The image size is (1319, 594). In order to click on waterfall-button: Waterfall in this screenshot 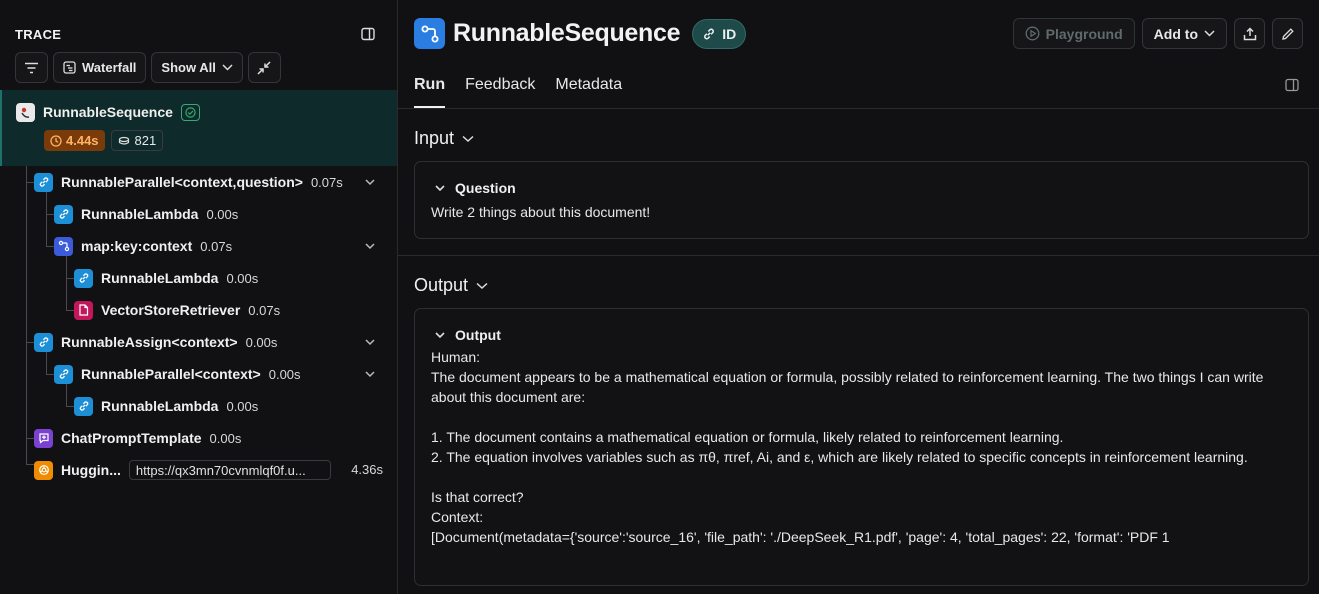, I will do `click(100, 67)`.